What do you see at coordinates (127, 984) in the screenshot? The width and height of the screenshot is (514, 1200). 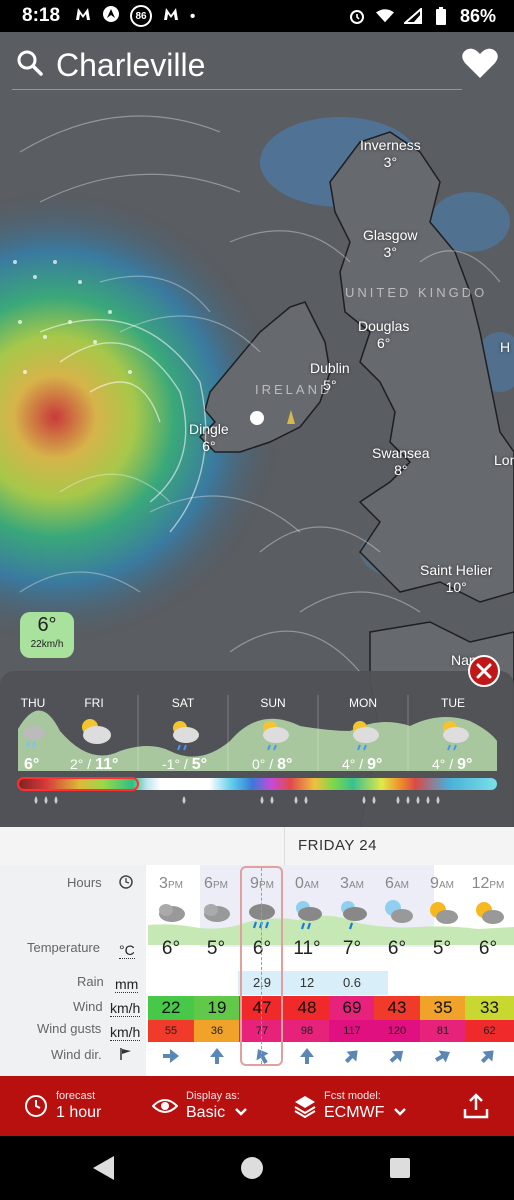 I see `rain-unit: mm` at bounding box center [127, 984].